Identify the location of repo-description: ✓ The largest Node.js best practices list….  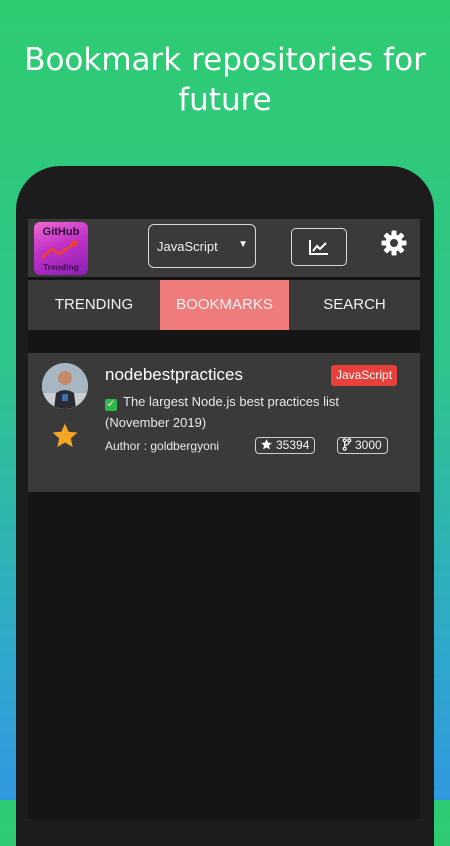
(250, 412).